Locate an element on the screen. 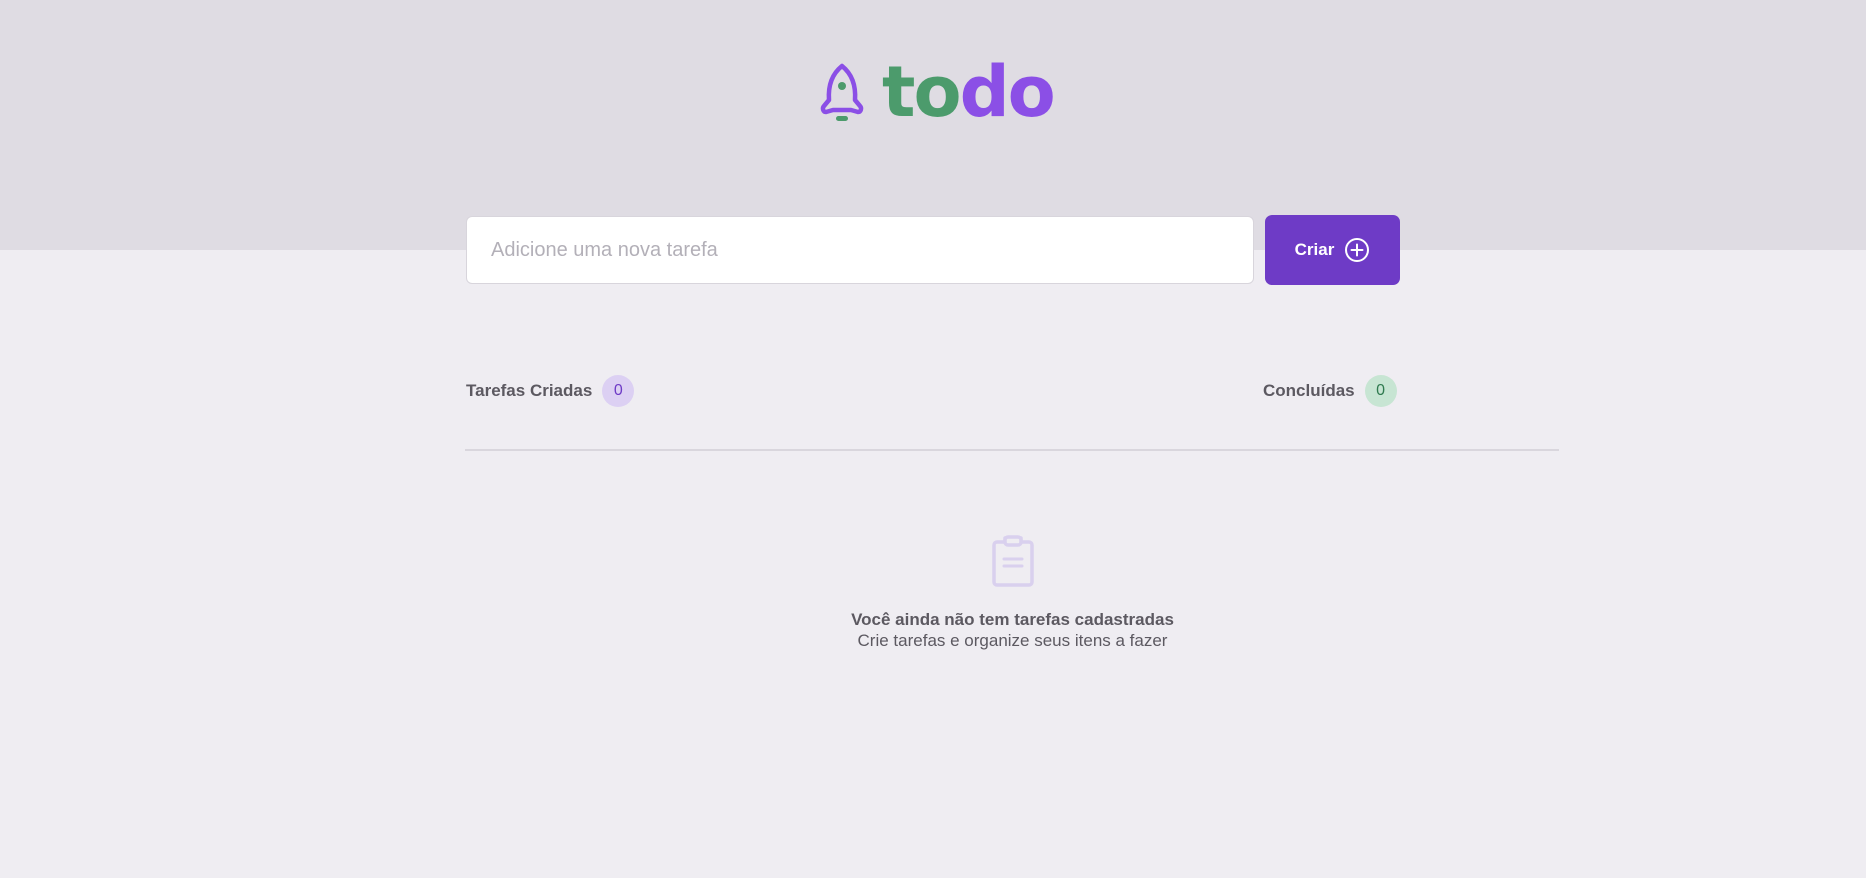 The width and height of the screenshot is (1866, 878). created-tasks-label: Tarefas Criadas is located at coordinates (529, 390).